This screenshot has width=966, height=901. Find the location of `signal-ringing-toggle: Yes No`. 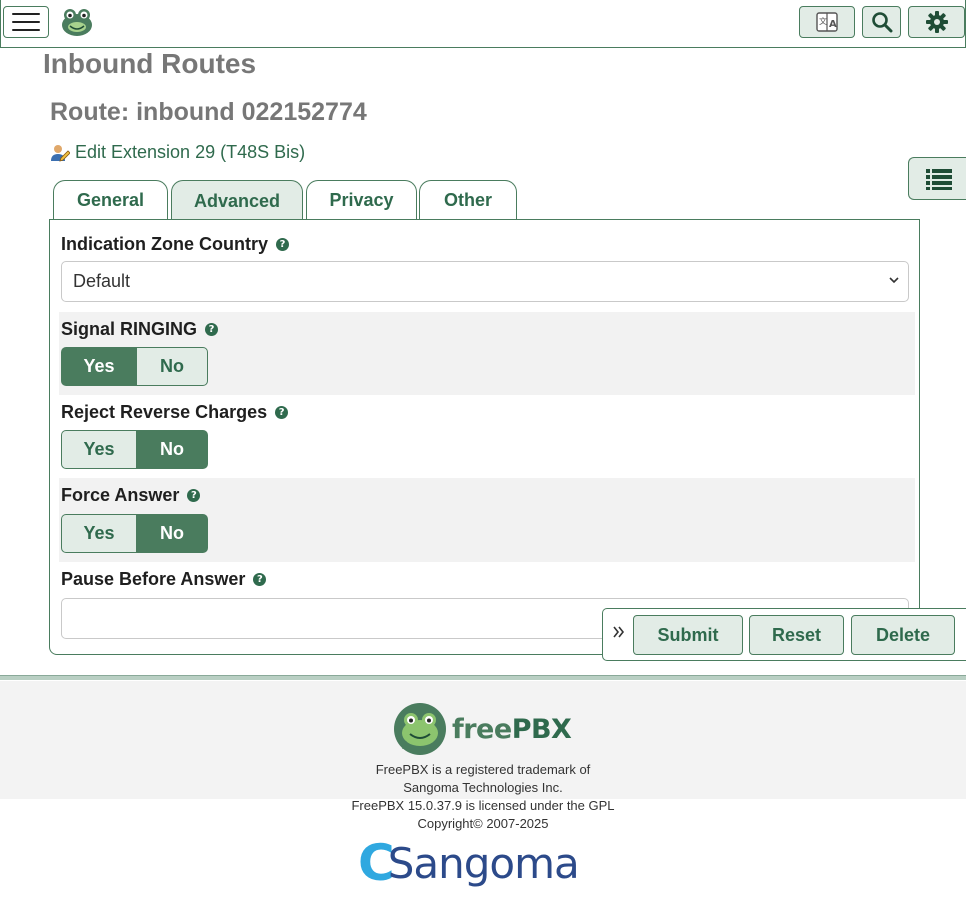

signal-ringing-toggle: Yes No is located at coordinates (134, 366).